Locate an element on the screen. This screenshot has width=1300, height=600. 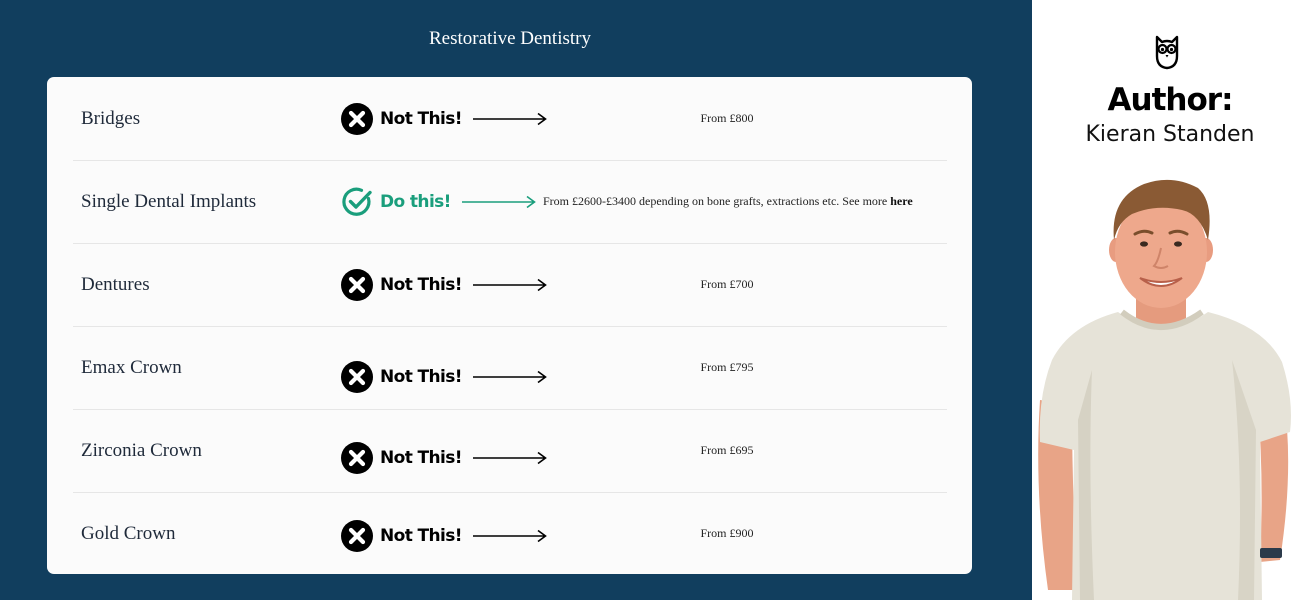
treatment-name: Dentures is located at coordinates (115, 284).